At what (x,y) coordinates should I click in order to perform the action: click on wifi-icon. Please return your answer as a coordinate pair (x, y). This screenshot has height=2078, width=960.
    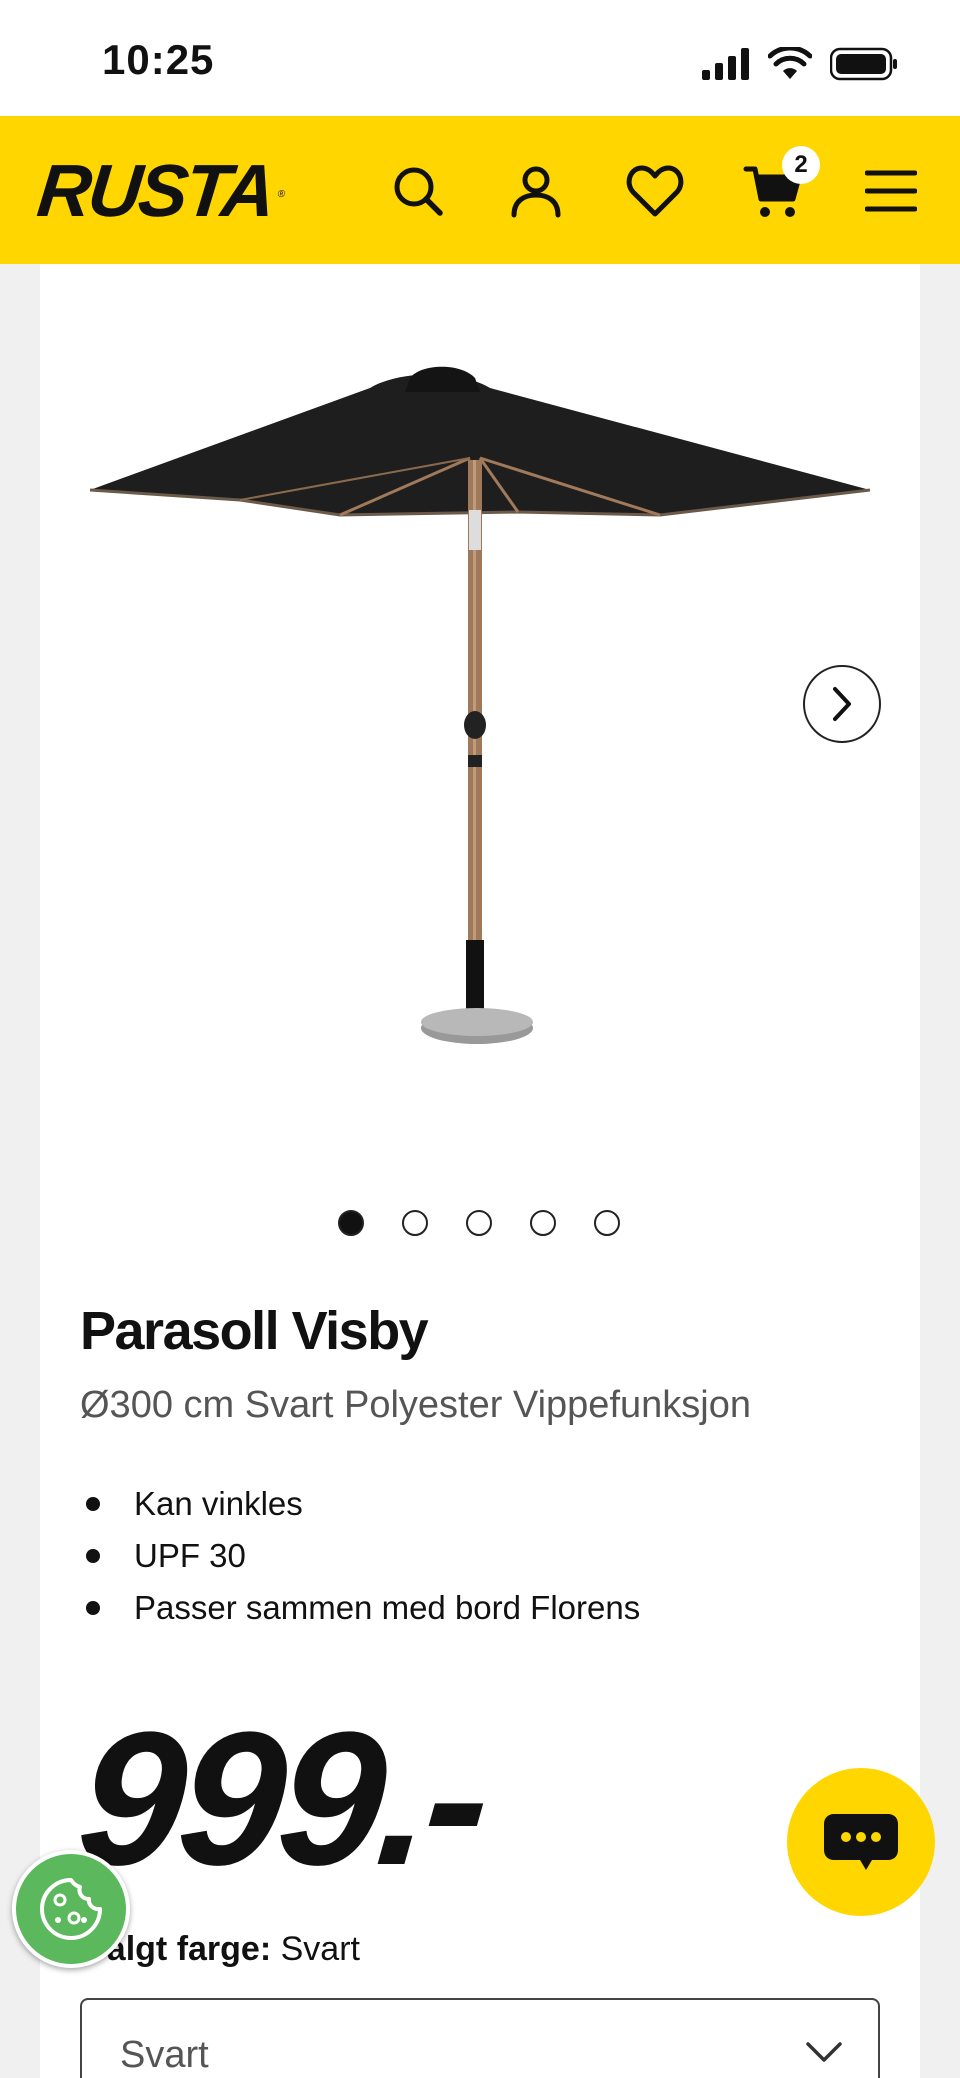
    Looking at the image, I should click on (790, 63).